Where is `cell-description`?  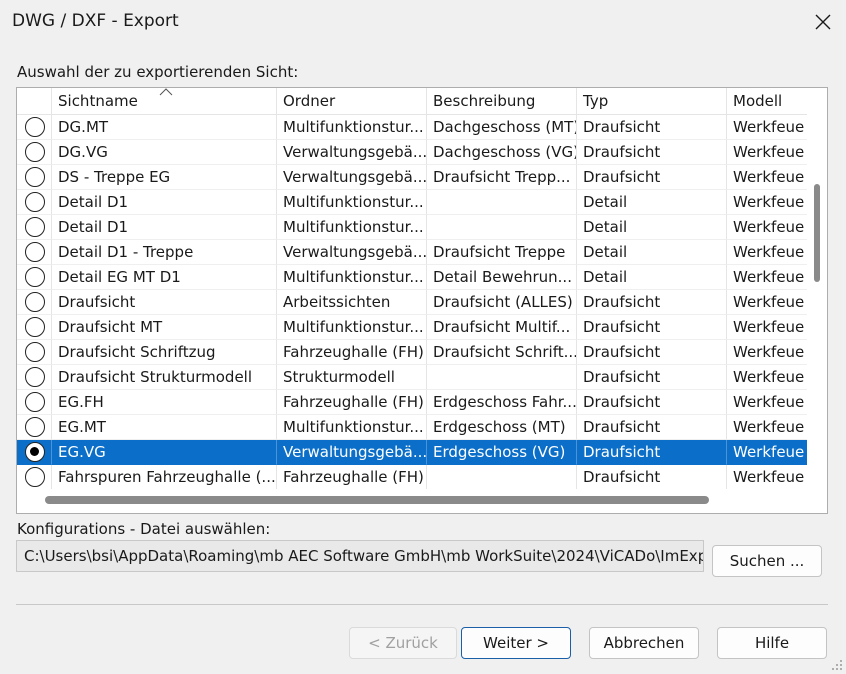
cell-description is located at coordinates (502, 477).